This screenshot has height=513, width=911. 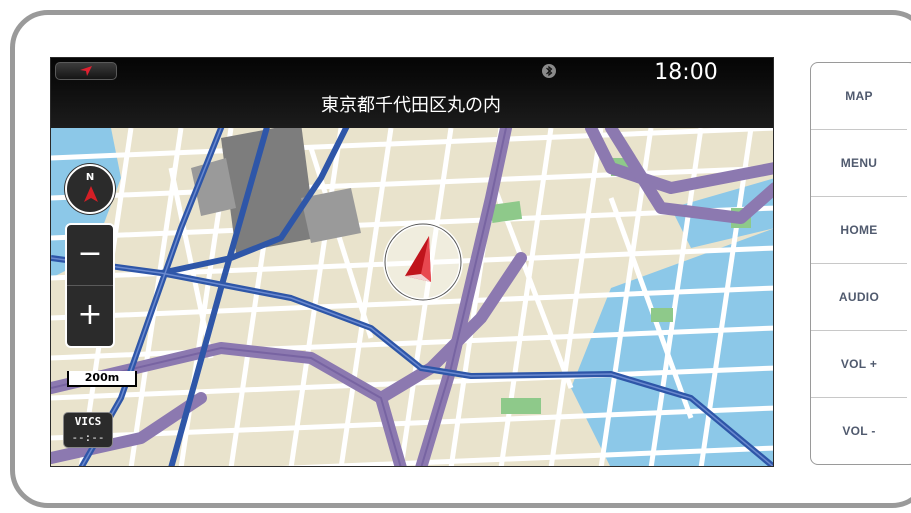 I want to click on bluetooth-icon, so click(x=549, y=71).